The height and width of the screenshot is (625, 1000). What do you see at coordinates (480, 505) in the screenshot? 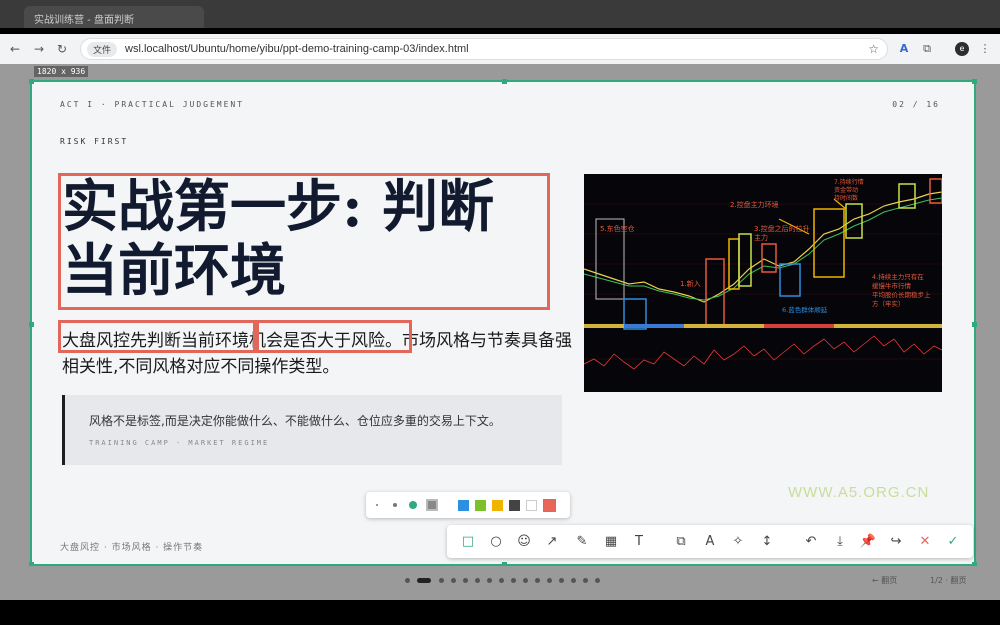
I see `color-swatch-green` at bounding box center [480, 505].